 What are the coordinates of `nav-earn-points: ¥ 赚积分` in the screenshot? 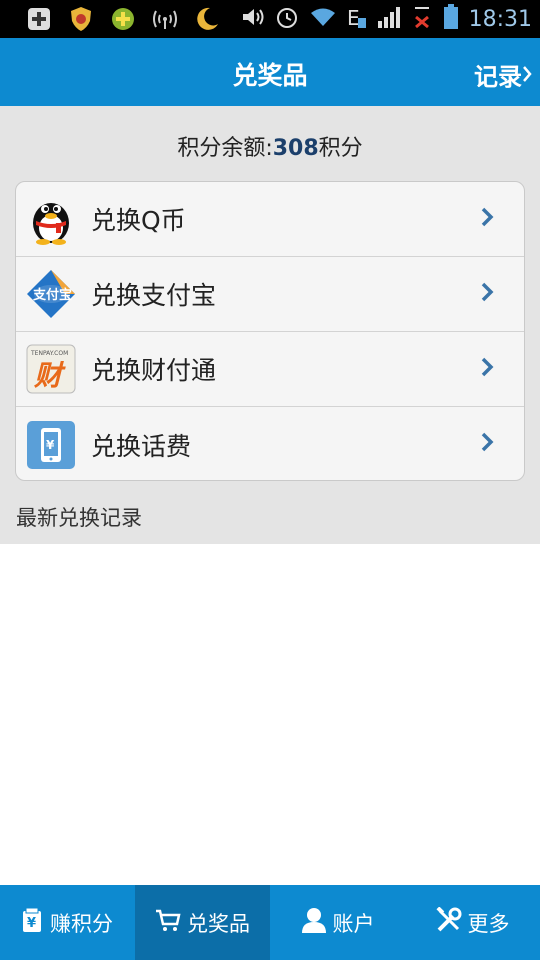 It's located at (67, 922).